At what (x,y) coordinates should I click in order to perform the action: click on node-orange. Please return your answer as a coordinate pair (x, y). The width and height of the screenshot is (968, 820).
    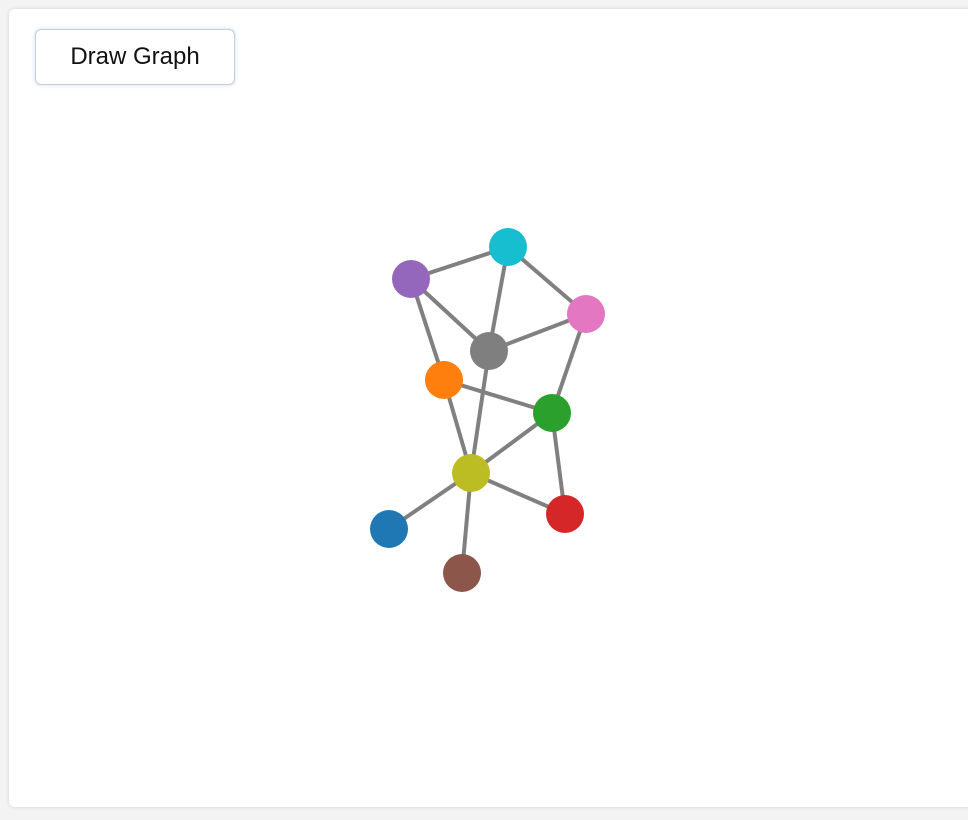
    Looking at the image, I should click on (444, 380).